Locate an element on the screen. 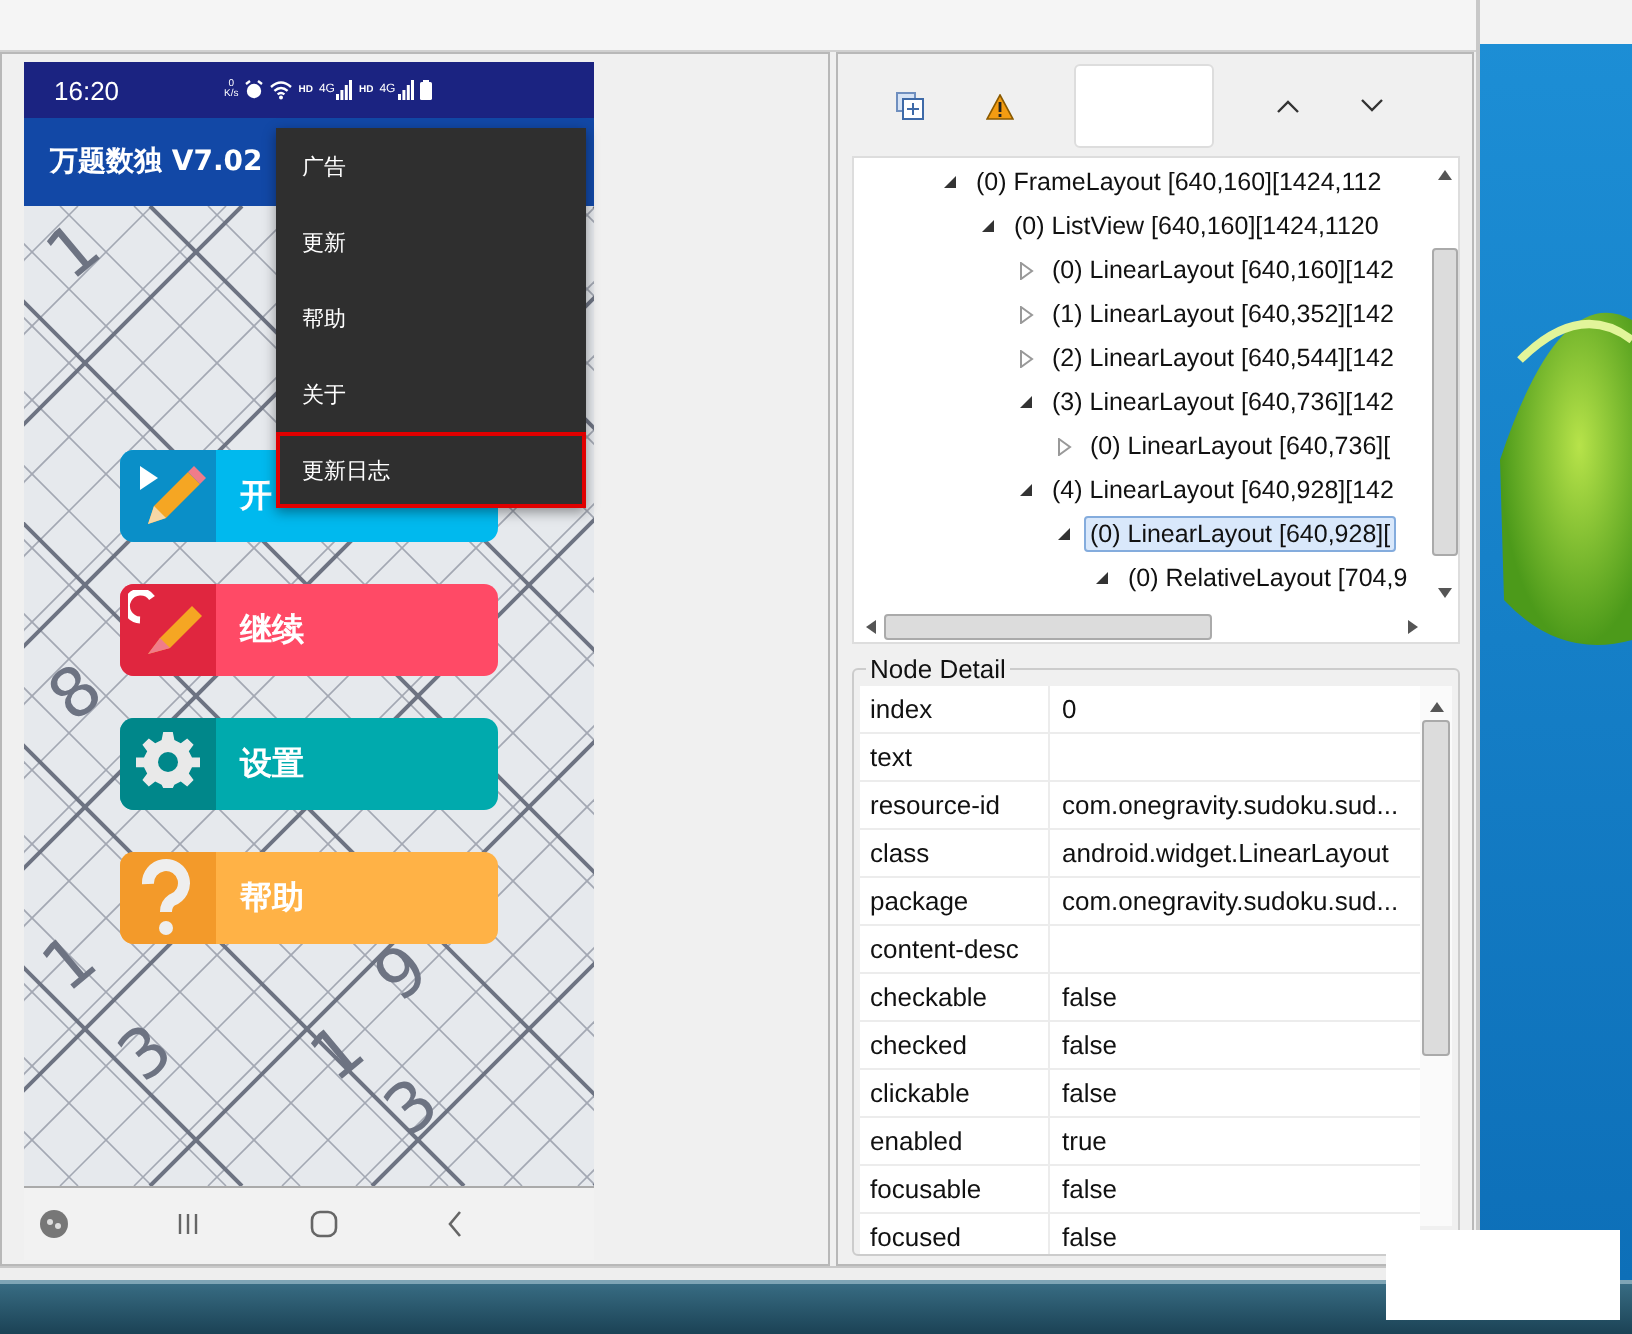  tree-node: (0) LinearLayout [640,928][ is located at coordinates (1240, 534).